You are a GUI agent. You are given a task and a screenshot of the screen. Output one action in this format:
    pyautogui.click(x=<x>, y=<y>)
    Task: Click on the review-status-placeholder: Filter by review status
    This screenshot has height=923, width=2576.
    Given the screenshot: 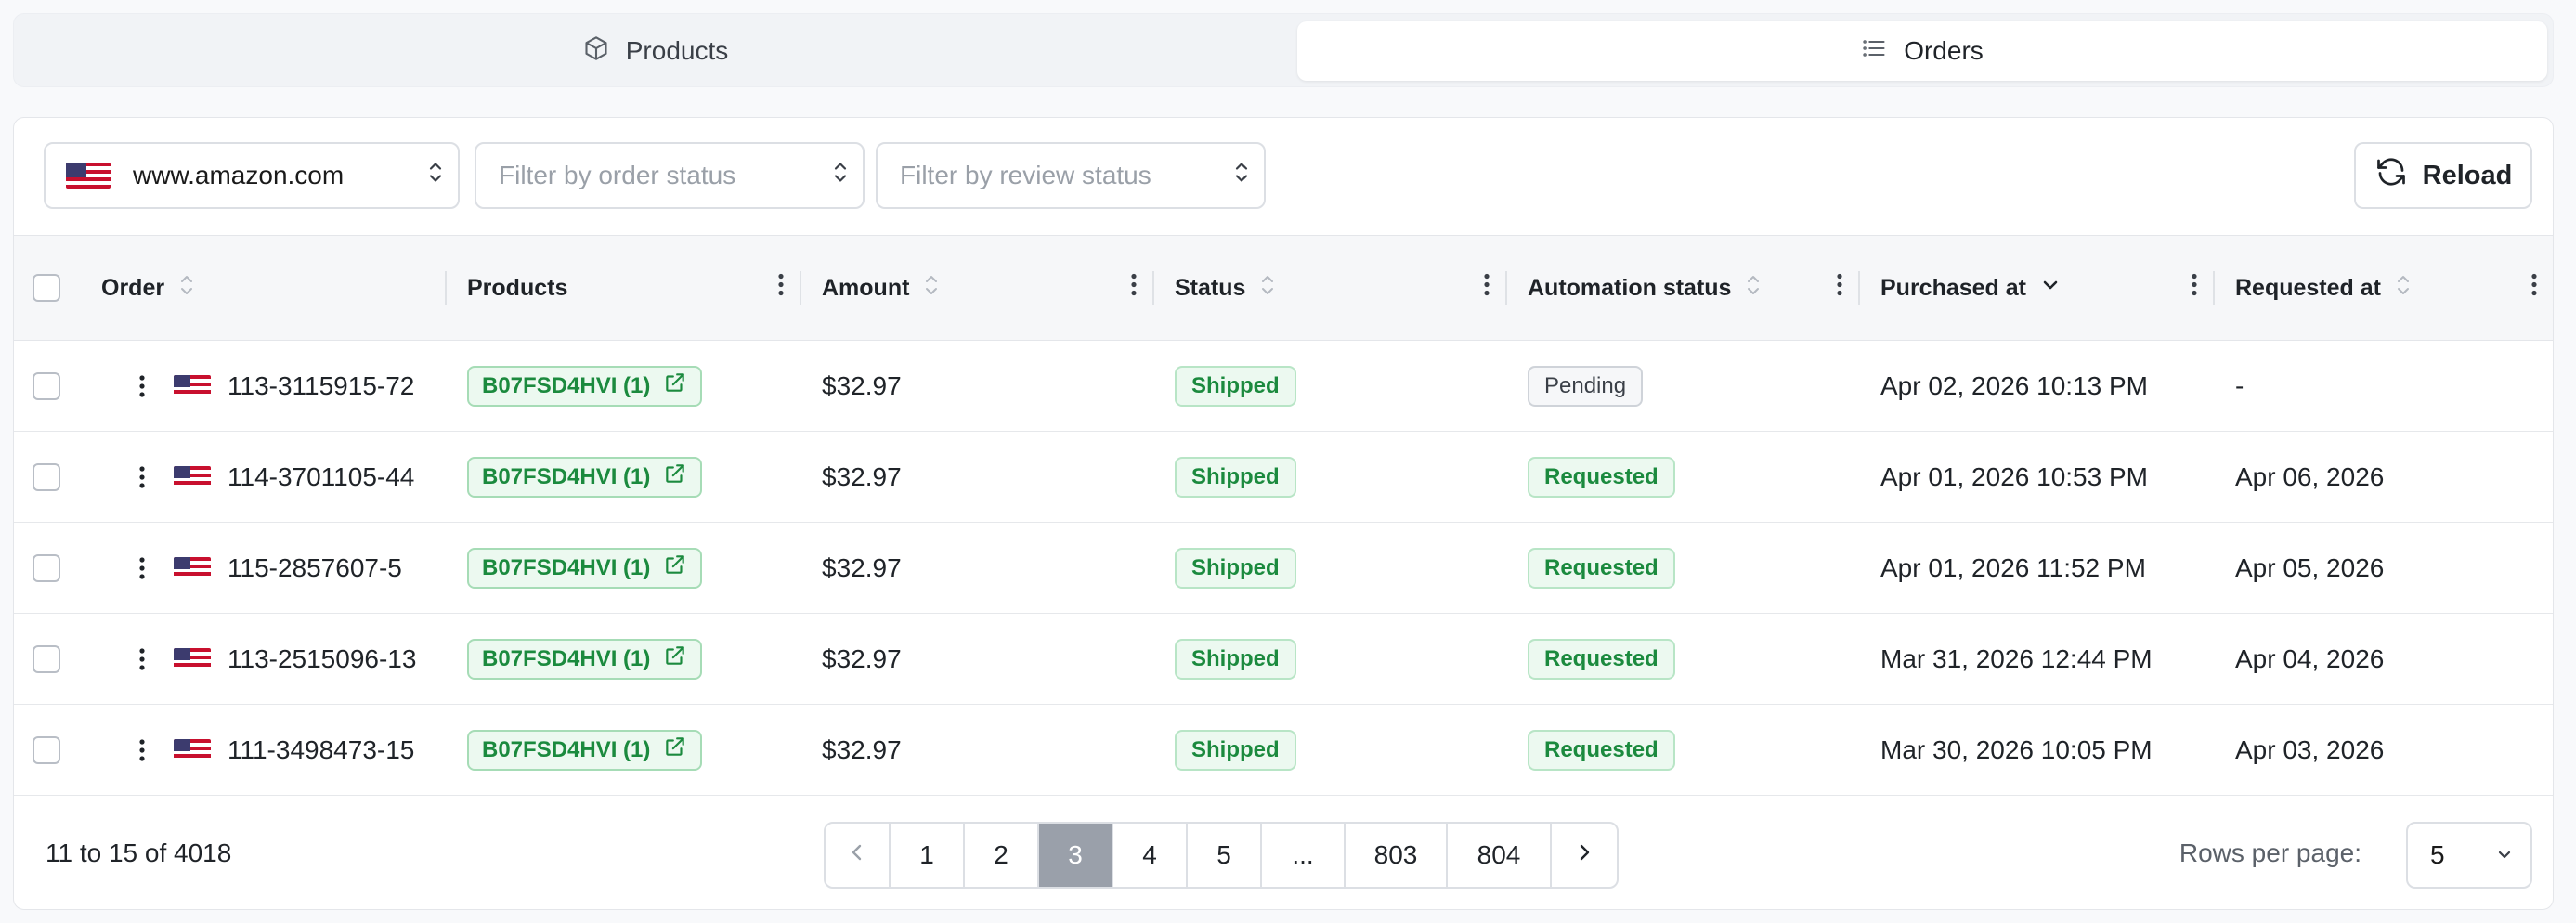 What is the action you would take?
    pyautogui.click(x=1025, y=175)
    